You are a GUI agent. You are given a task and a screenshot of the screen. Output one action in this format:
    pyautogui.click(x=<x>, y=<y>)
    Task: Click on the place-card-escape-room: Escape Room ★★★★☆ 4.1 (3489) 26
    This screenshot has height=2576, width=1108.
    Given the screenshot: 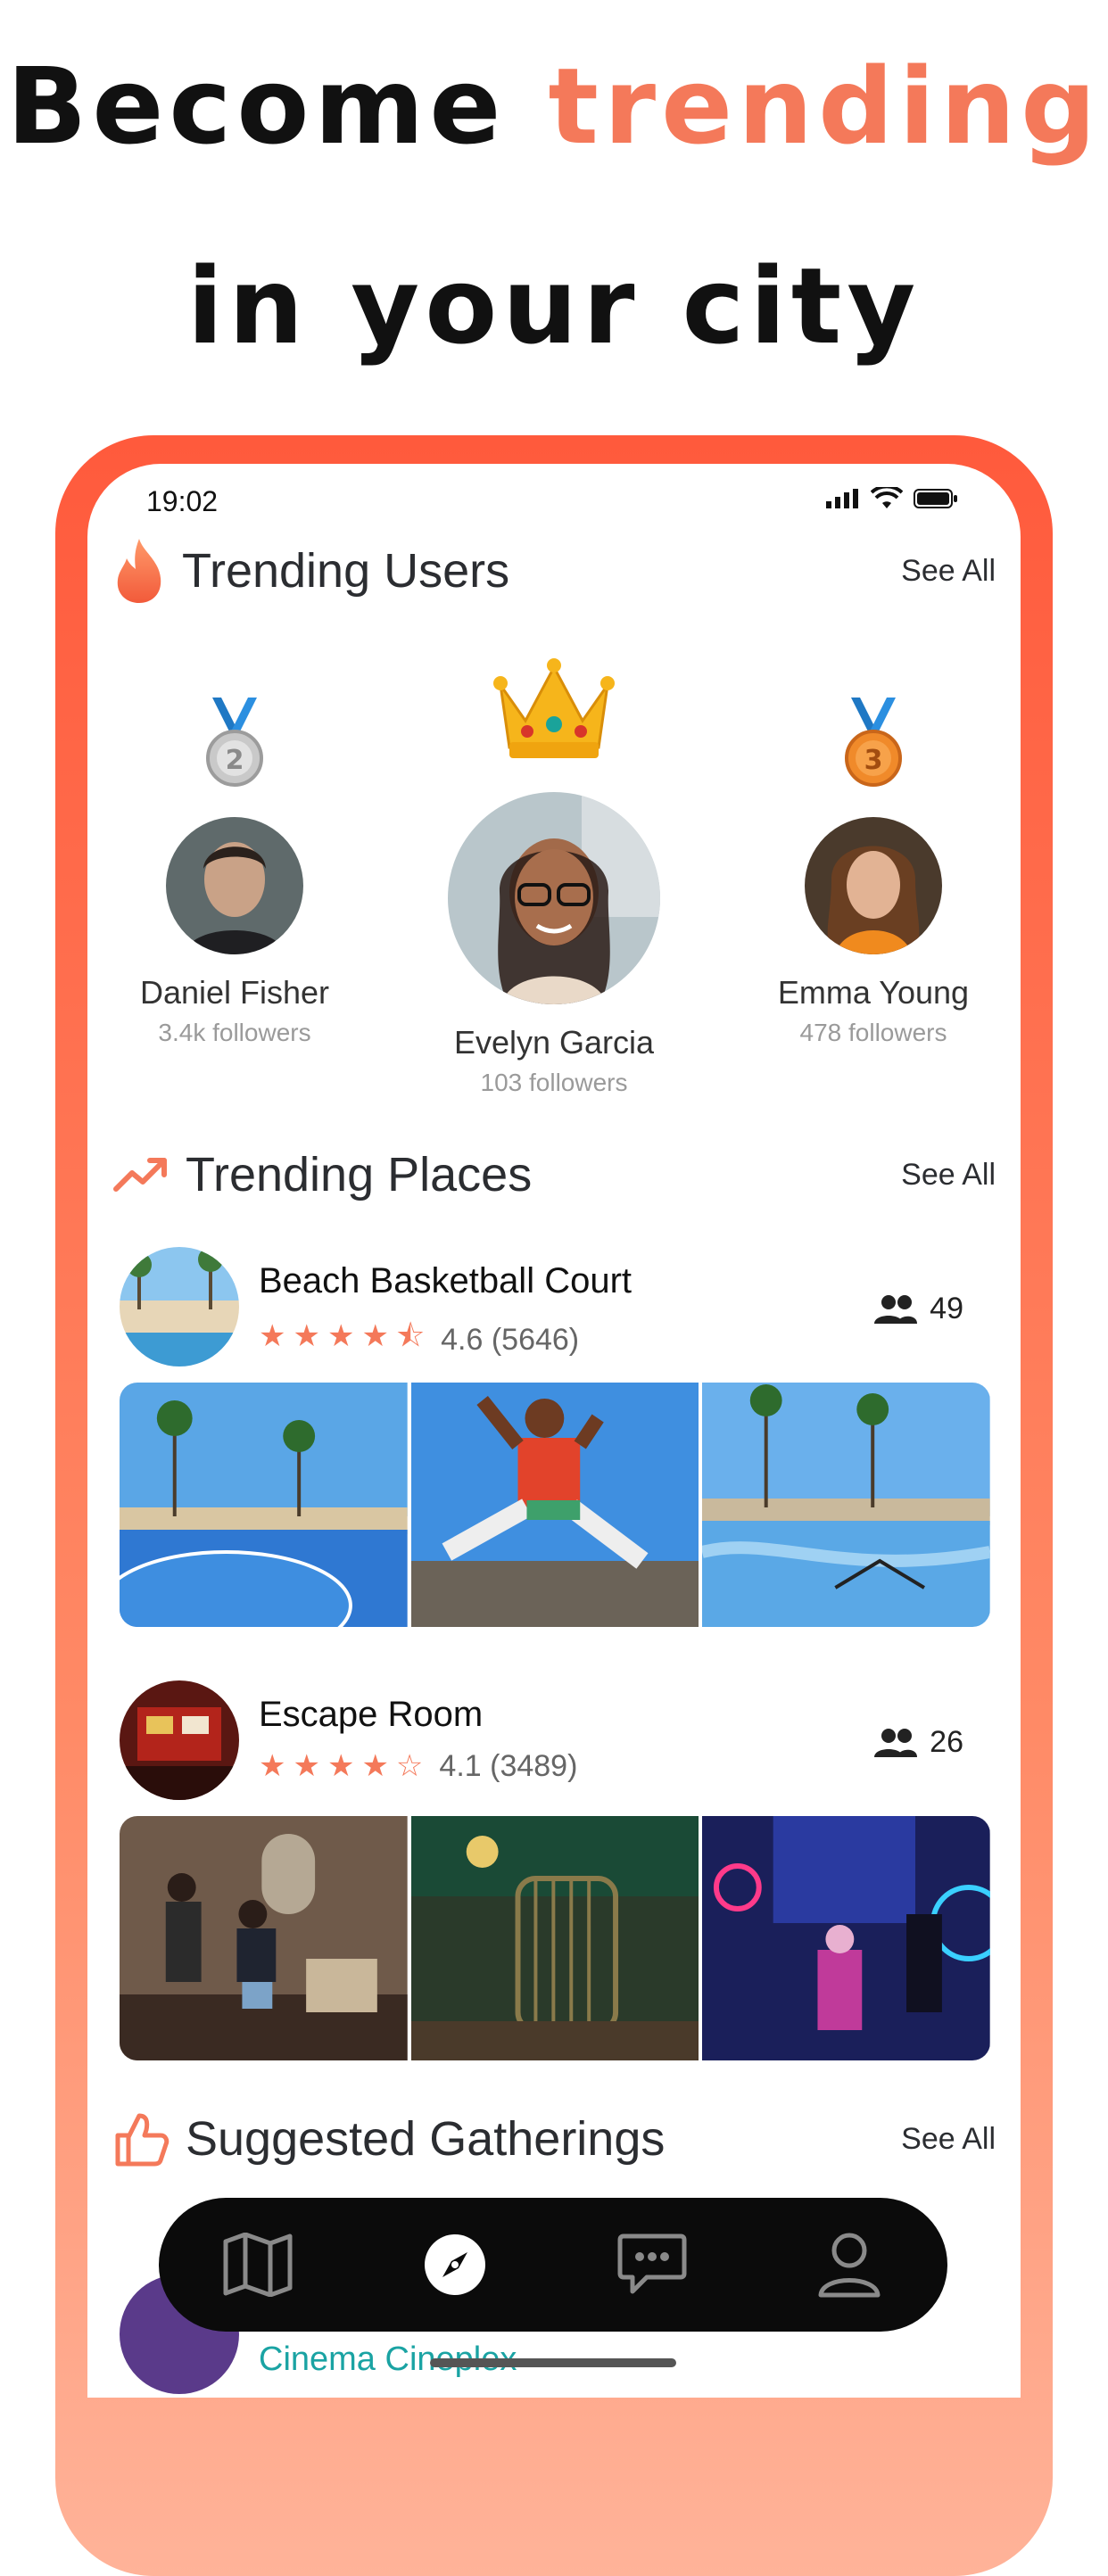 What is the action you would take?
    pyautogui.click(x=555, y=1872)
    